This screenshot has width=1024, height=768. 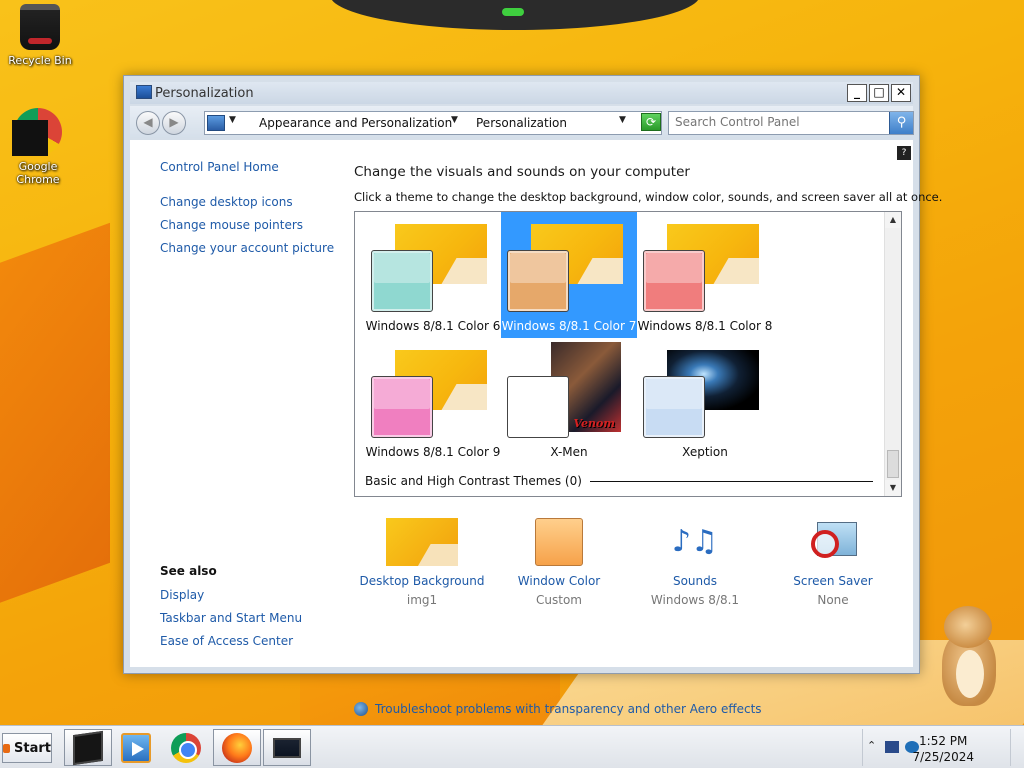 I want to click on desktop-icon-label: Recycle Bin, so click(x=40, y=60).